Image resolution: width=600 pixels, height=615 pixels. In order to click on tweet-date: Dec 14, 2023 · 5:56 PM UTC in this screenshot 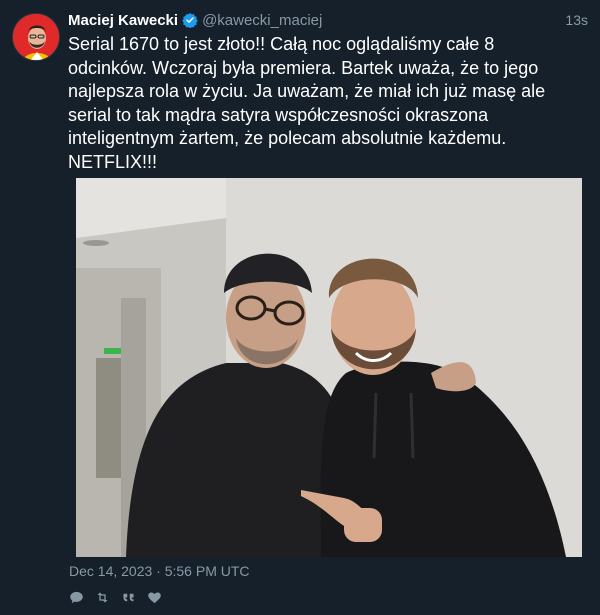, I will do `click(159, 571)`.